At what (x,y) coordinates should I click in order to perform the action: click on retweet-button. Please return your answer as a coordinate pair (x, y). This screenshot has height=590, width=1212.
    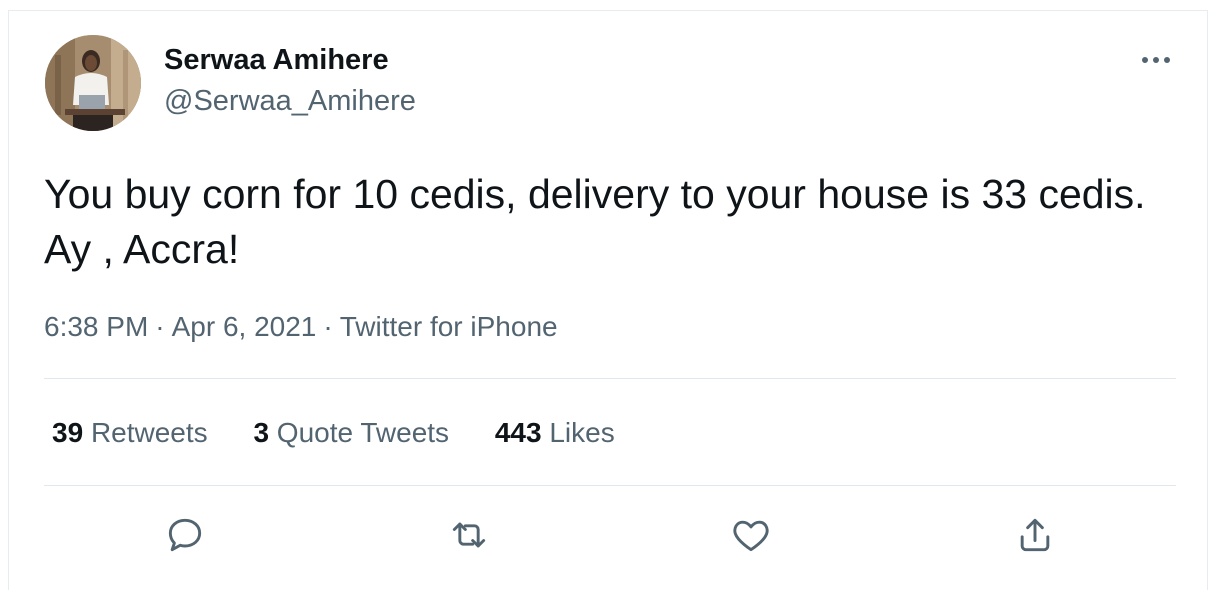
    Looking at the image, I should click on (469, 535).